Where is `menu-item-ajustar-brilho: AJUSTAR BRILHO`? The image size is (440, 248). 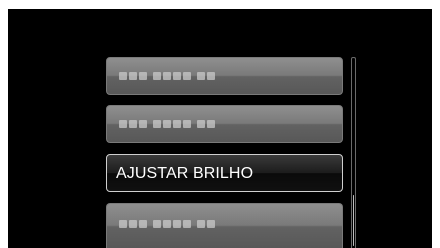
menu-item-ajustar-brilho: AJUSTAR BRILHO is located at coordinates (224, 173).